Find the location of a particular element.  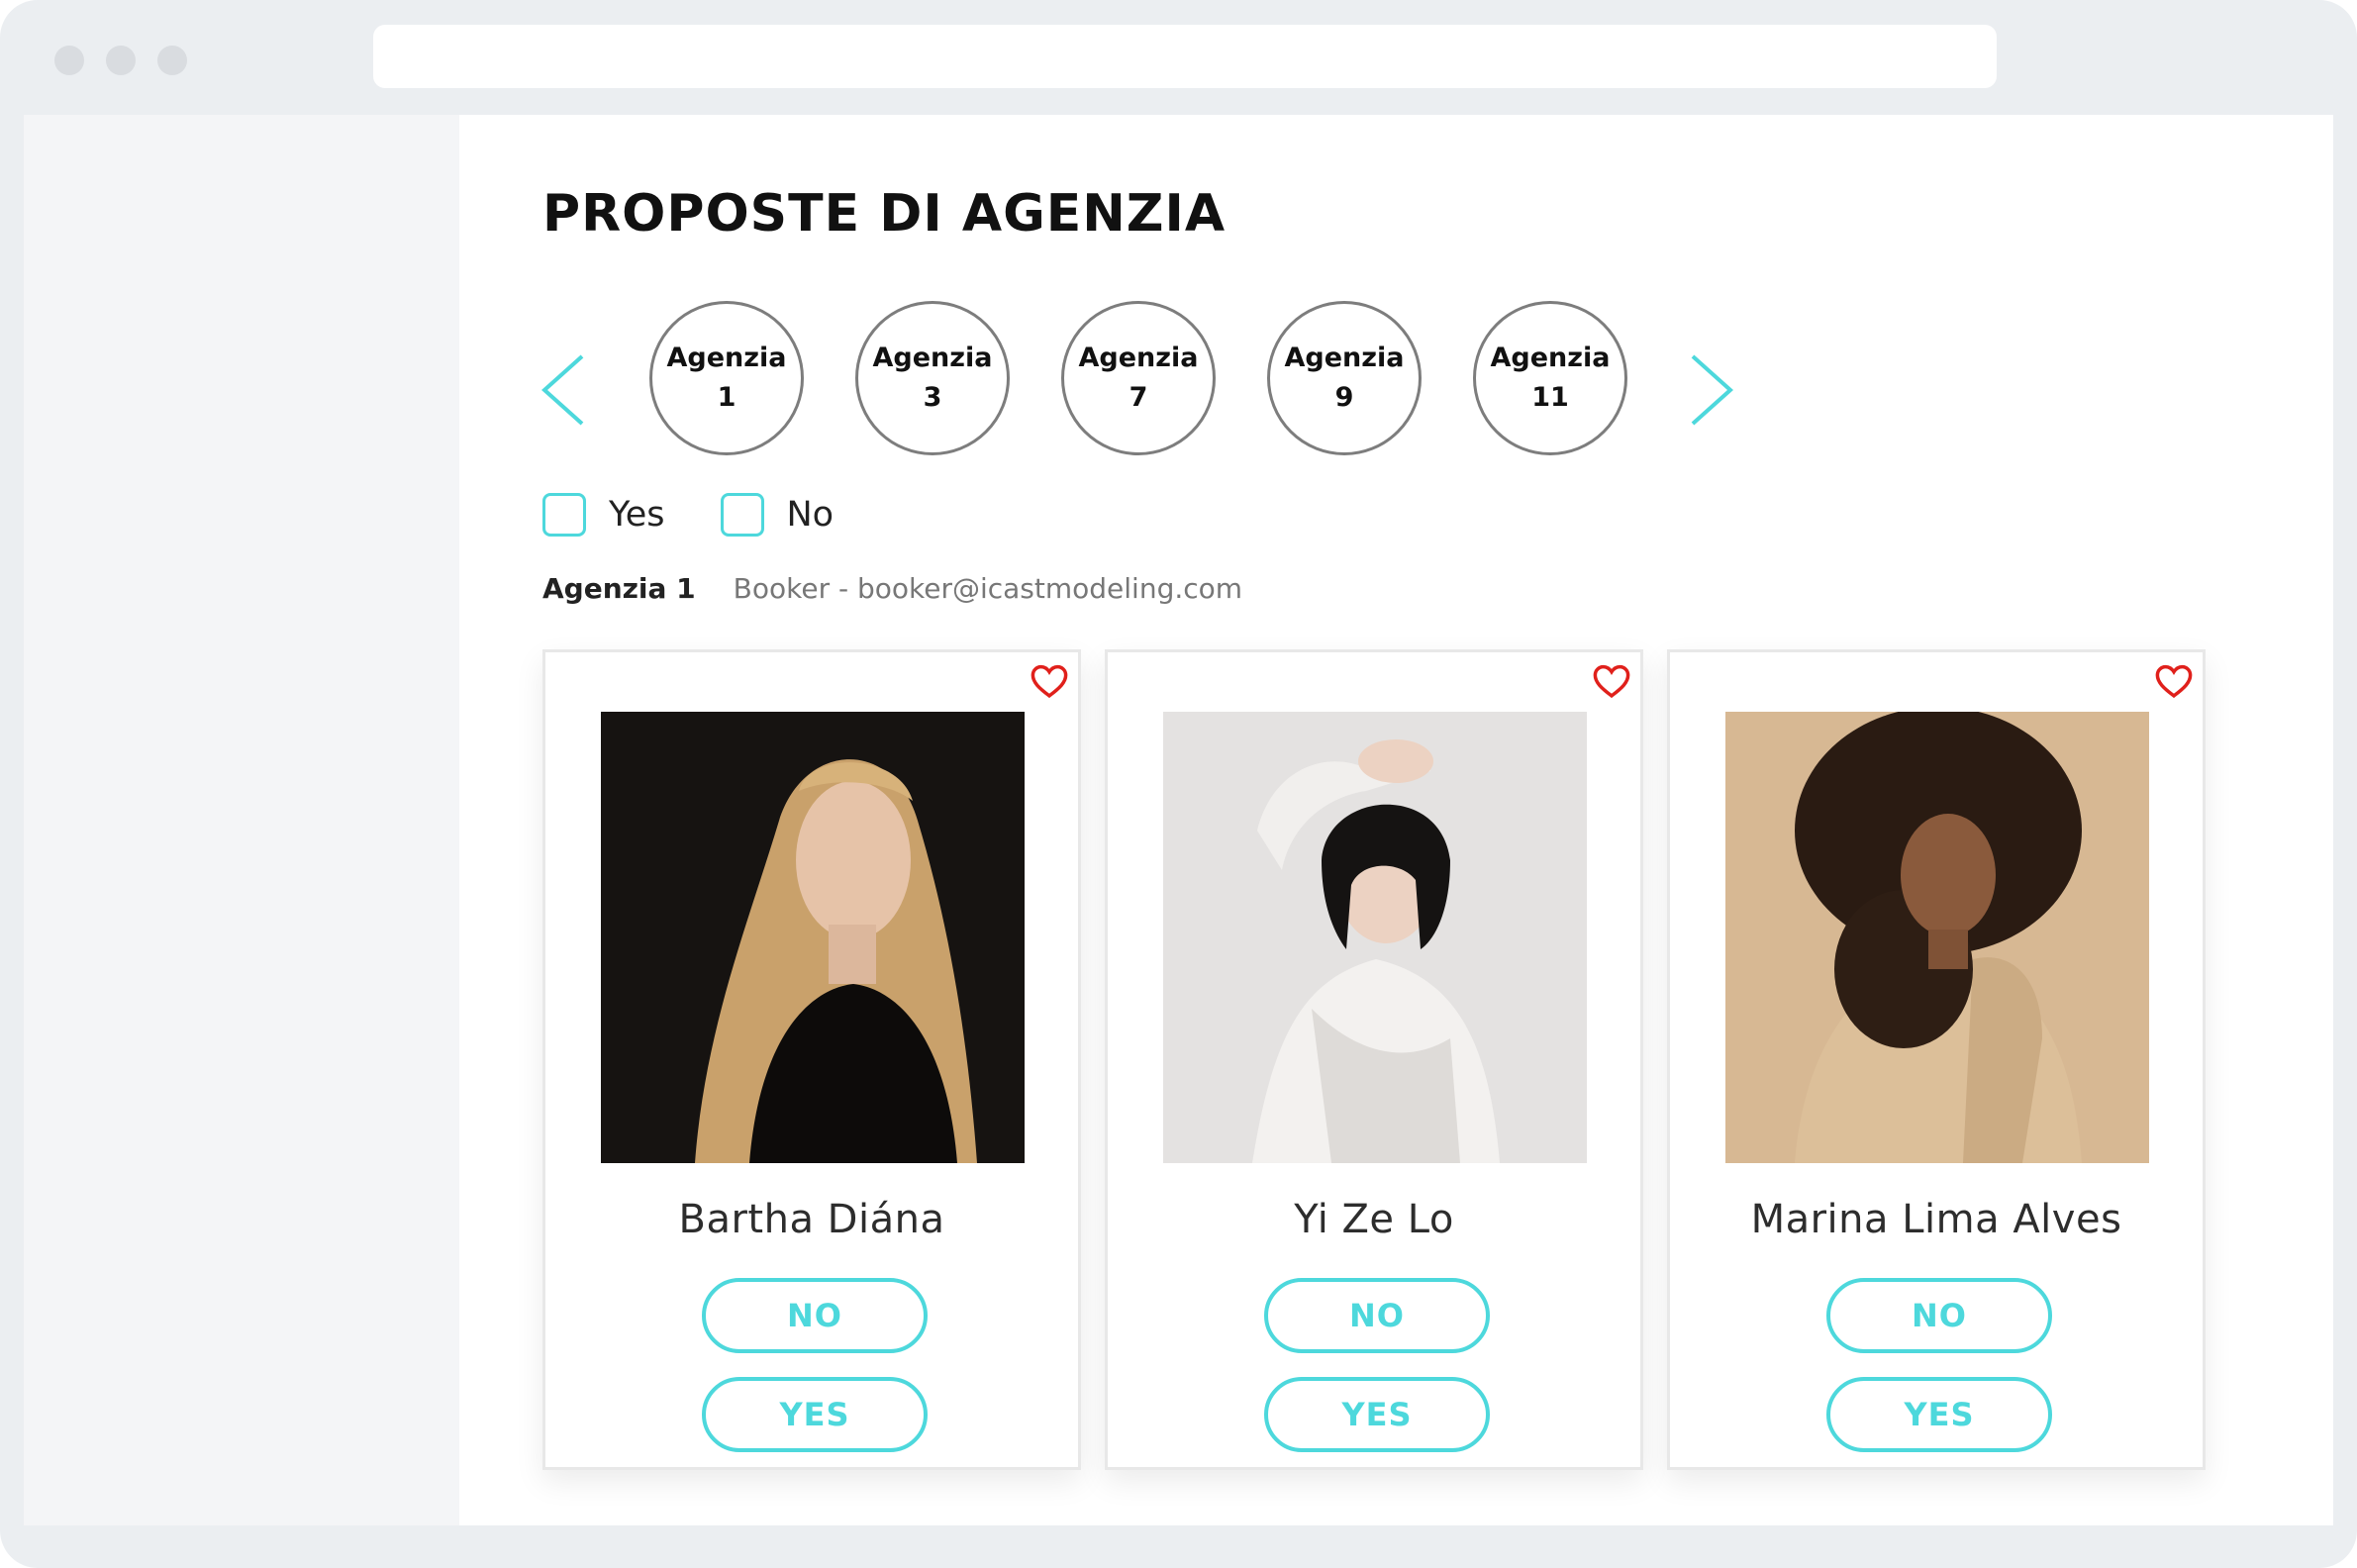

model-card: Yi Ze Lo NO YES is located at coordinates (1374, 1059).